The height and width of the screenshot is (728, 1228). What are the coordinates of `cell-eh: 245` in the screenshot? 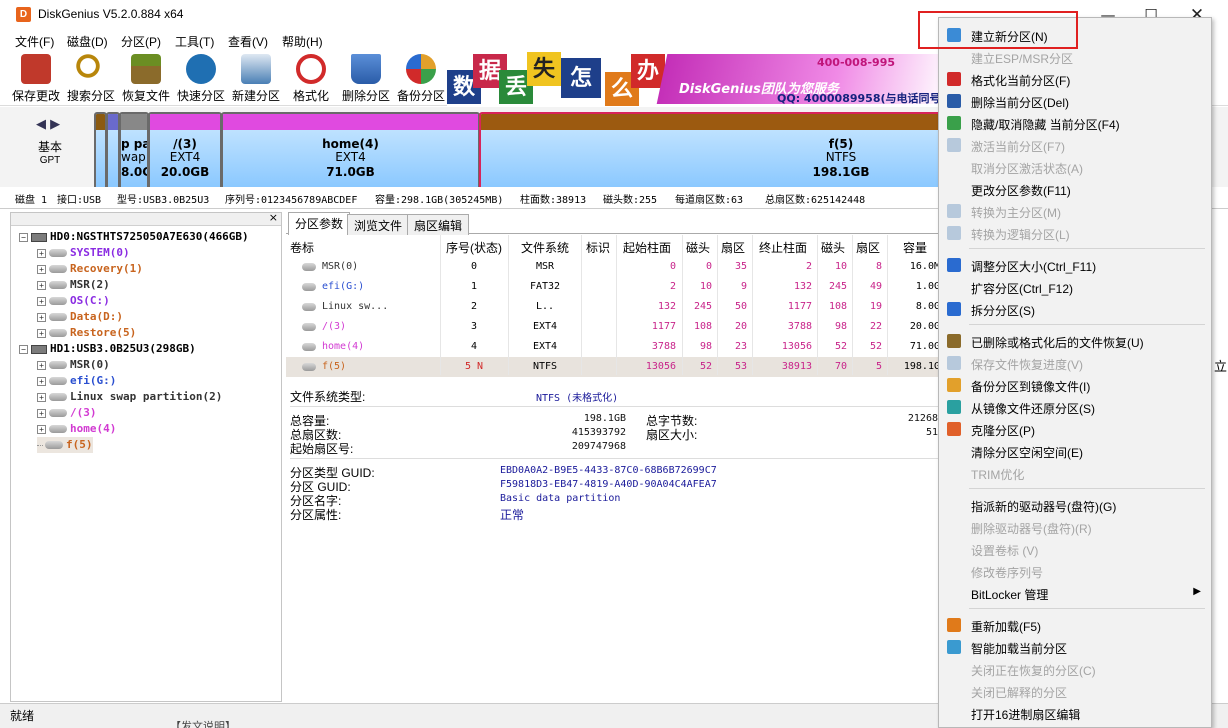 It's located at (837, 286).